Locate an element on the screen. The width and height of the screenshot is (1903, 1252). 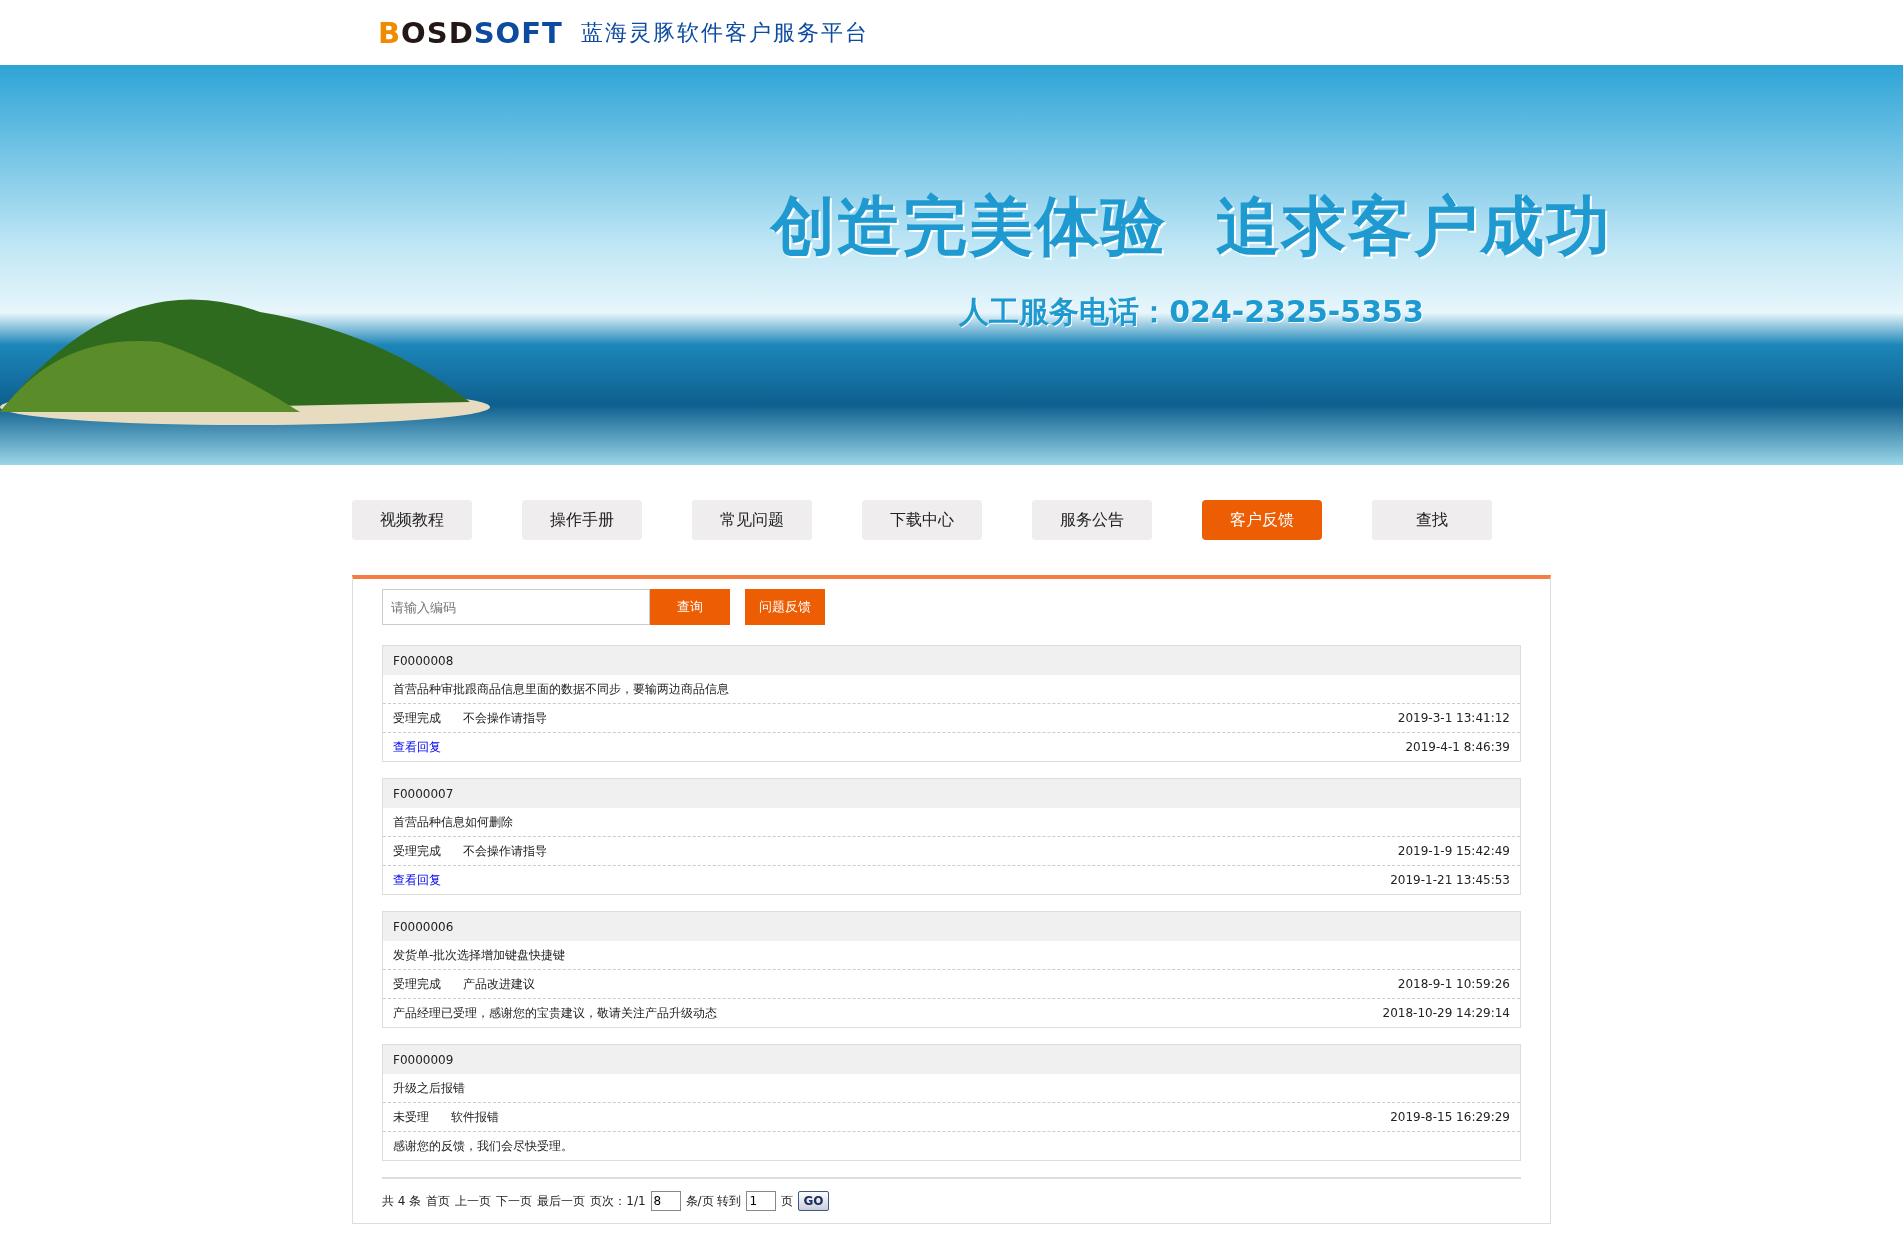
site-title: 蓝海灵豚软件客户服务平台 is located at coordinates (724, 32).